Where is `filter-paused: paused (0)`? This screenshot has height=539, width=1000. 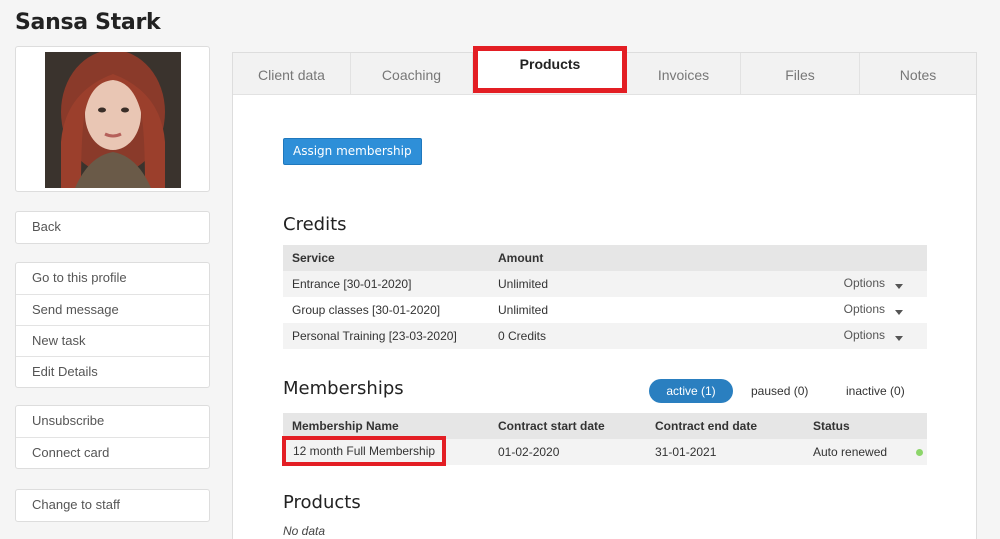
filter-paused: paused (0) is located at coordinates (779, 391).